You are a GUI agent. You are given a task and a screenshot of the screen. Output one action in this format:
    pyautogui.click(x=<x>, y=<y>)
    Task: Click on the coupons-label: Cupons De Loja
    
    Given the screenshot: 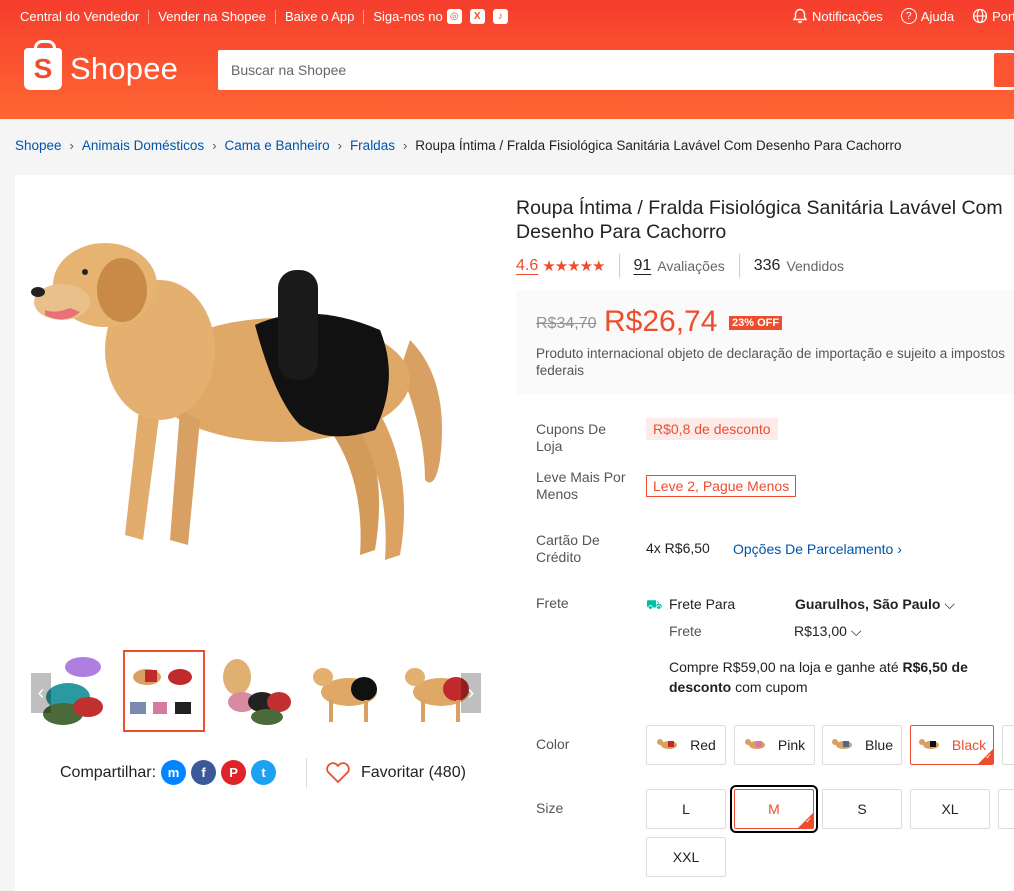 What is the action you would take?
    pyautogui.click(x=571, y=437)
    